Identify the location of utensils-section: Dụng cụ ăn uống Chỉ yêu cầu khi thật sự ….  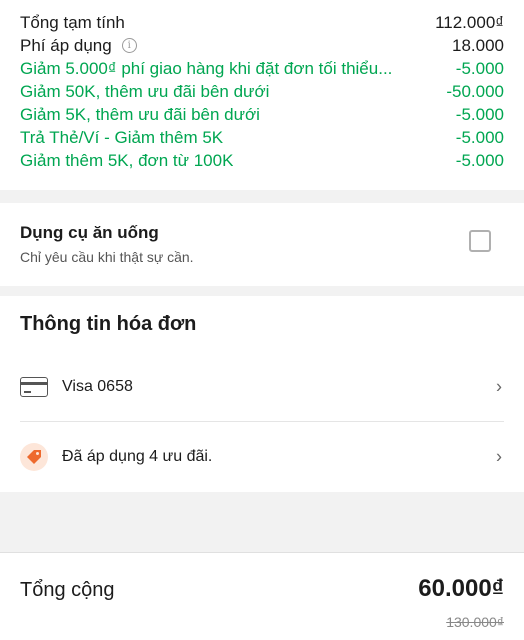
(262, 244).